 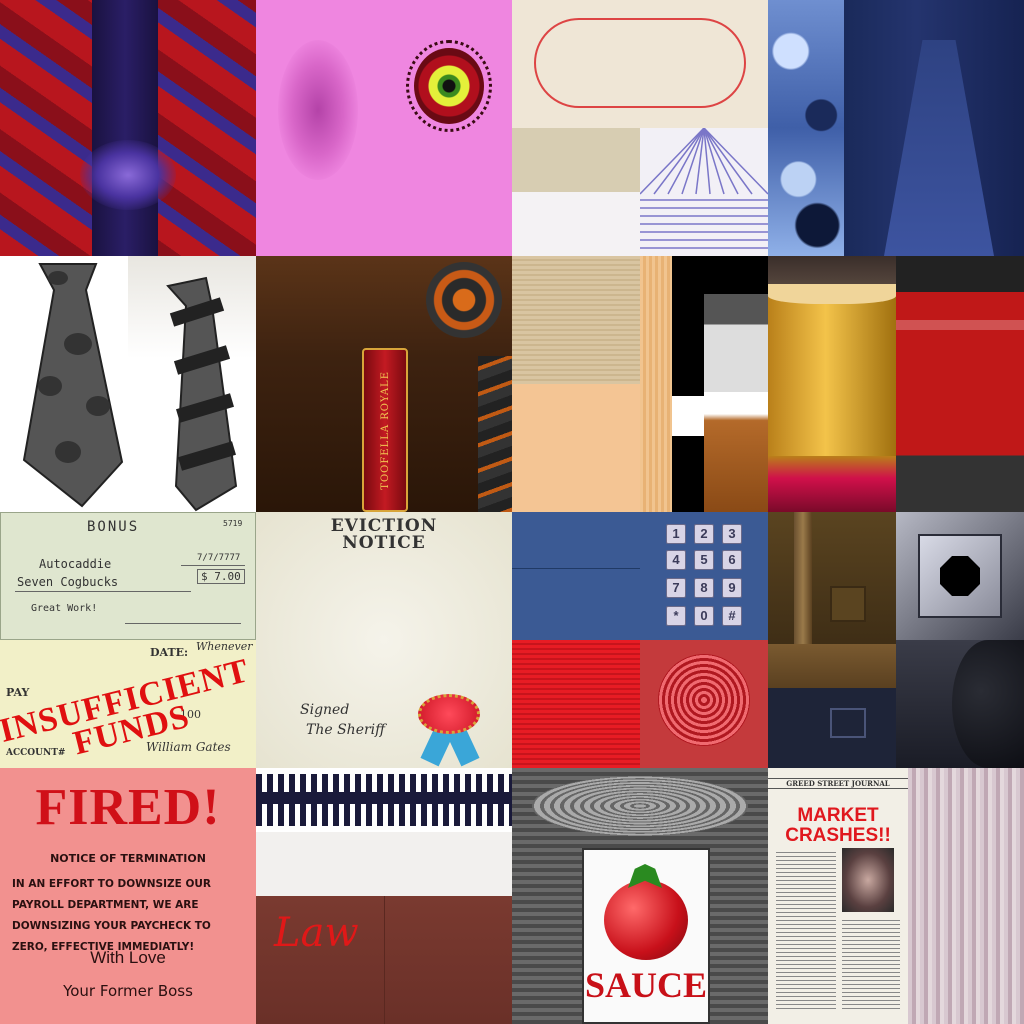 What do you see at coordinates (128, 957) in the screenshot?
I see `fired-closing: With Love` at bounding box center [128, 957].